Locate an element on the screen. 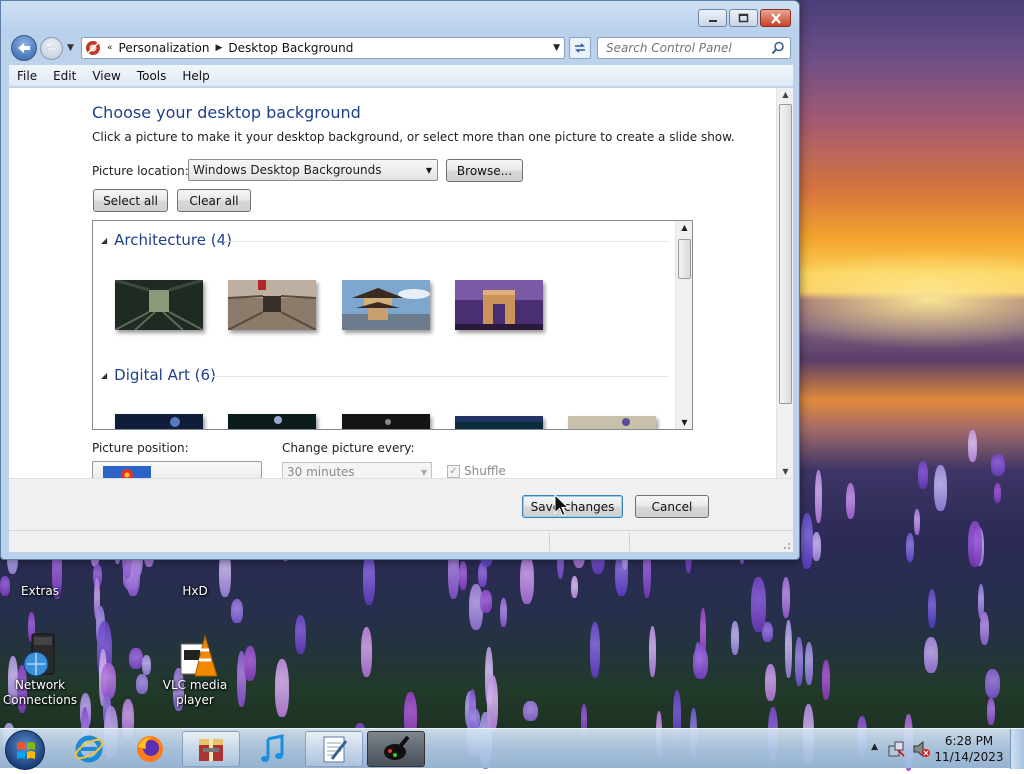  refresh-icon is located at coordinates (580, 48).